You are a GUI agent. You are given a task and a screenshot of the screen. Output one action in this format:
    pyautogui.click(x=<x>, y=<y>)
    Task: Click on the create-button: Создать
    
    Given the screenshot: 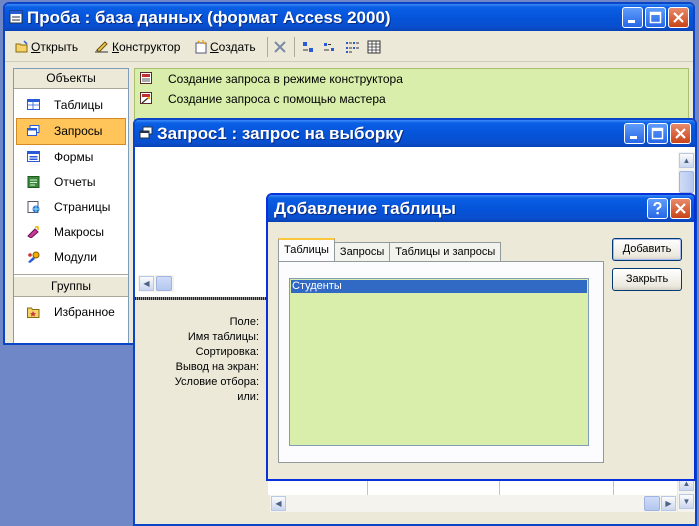 What is the action you would take?
    pyautogui.click(x=225, y=47)
    